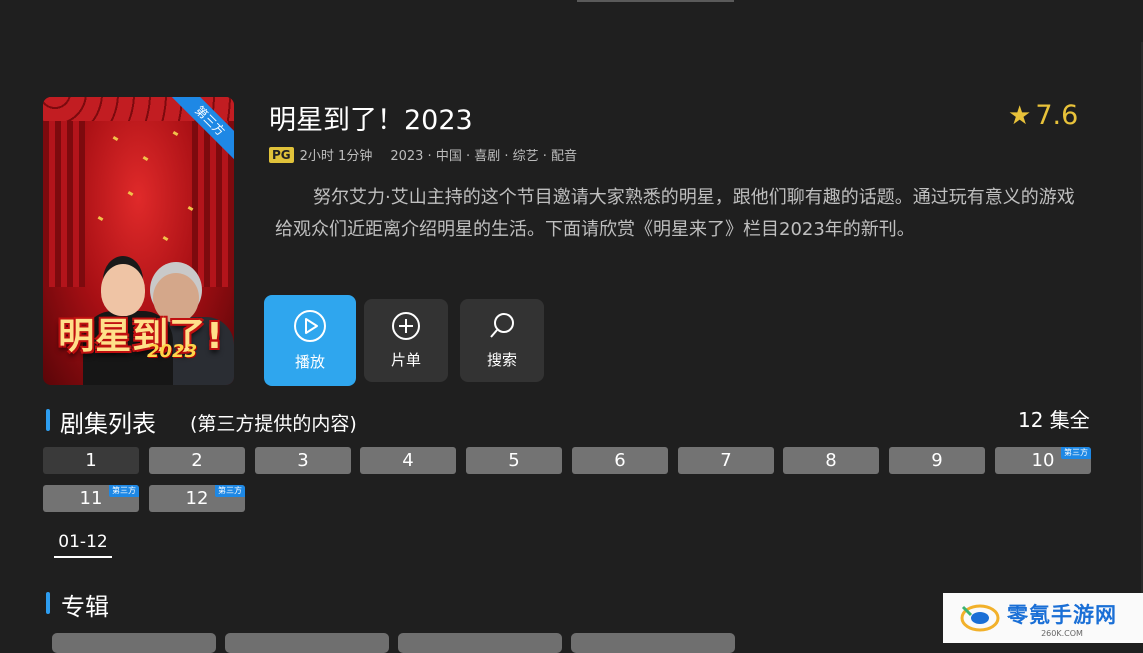 The image size is (1143, 653). What do you see at coordinates (83, 545) in the screenshot?
I see `episode-range-tab: 01-12` at bounding box center [83, 545].